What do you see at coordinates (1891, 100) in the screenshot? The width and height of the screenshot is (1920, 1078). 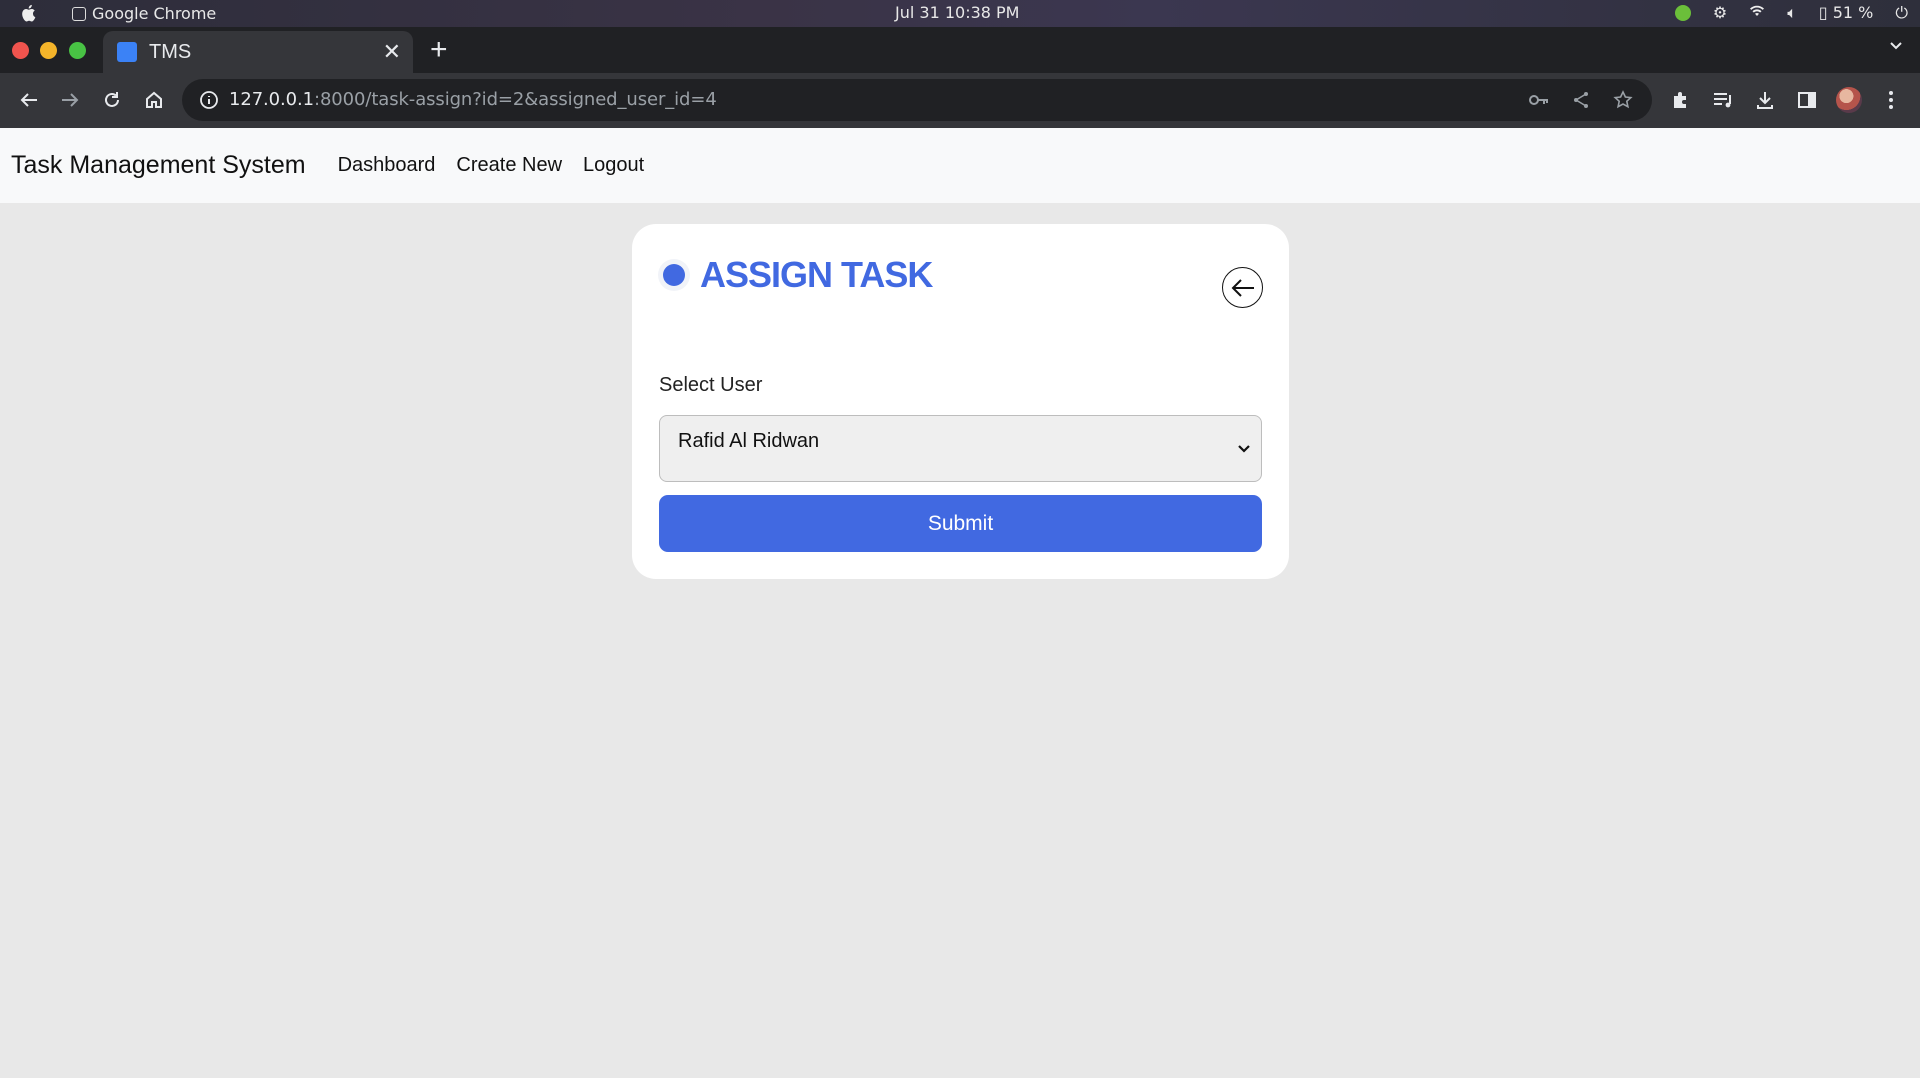 I see `chrome-menu-icon` at bounding box center [1891, 100].